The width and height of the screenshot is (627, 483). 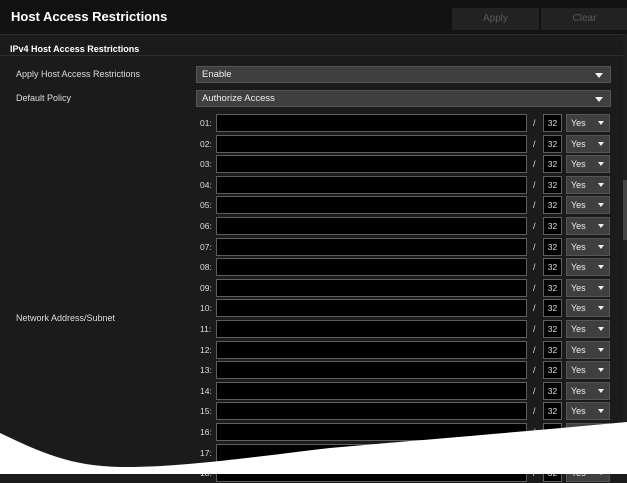 I want to click on address-row: 03: / 32 Yes, so click(x=406, y=164).